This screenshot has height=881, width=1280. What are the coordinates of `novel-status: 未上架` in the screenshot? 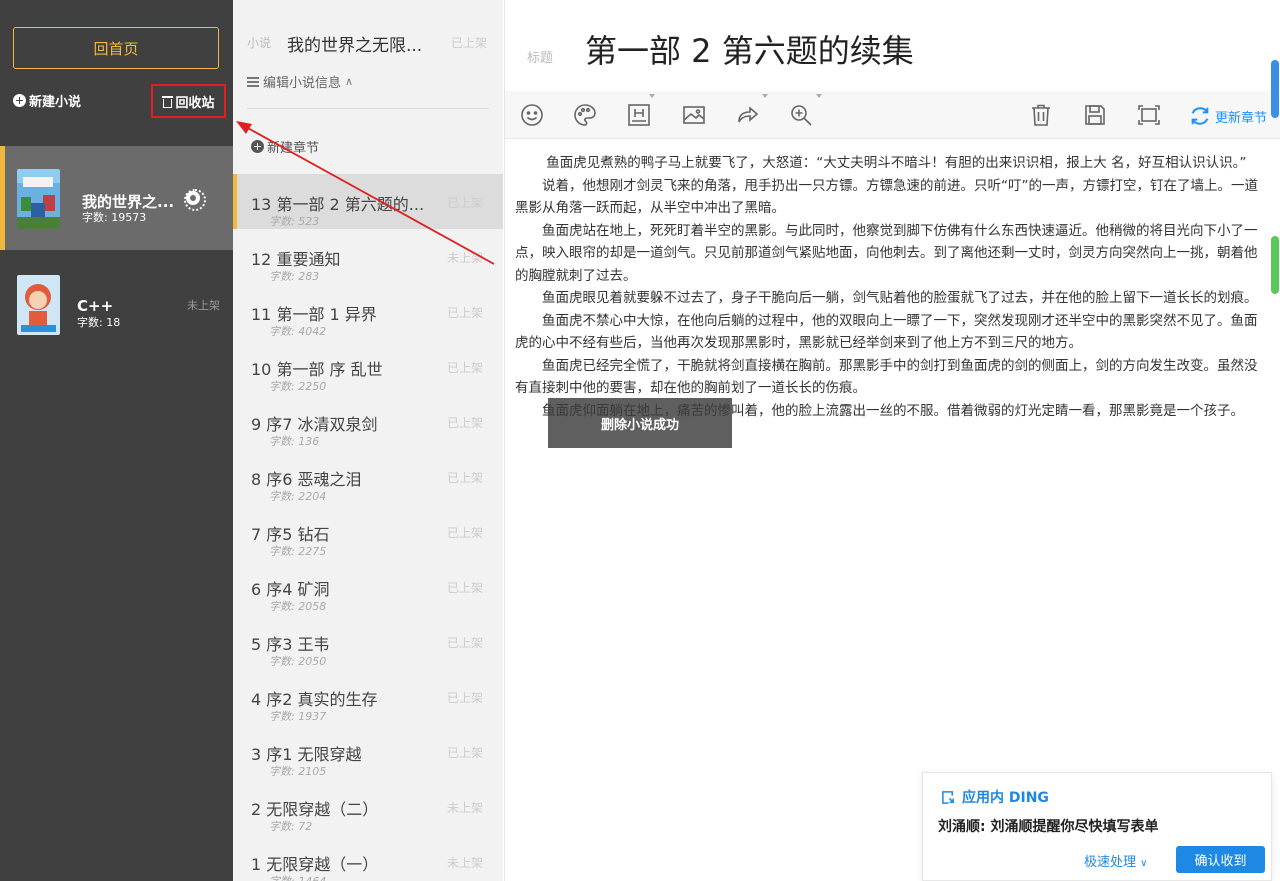 It's located at (203, 305).